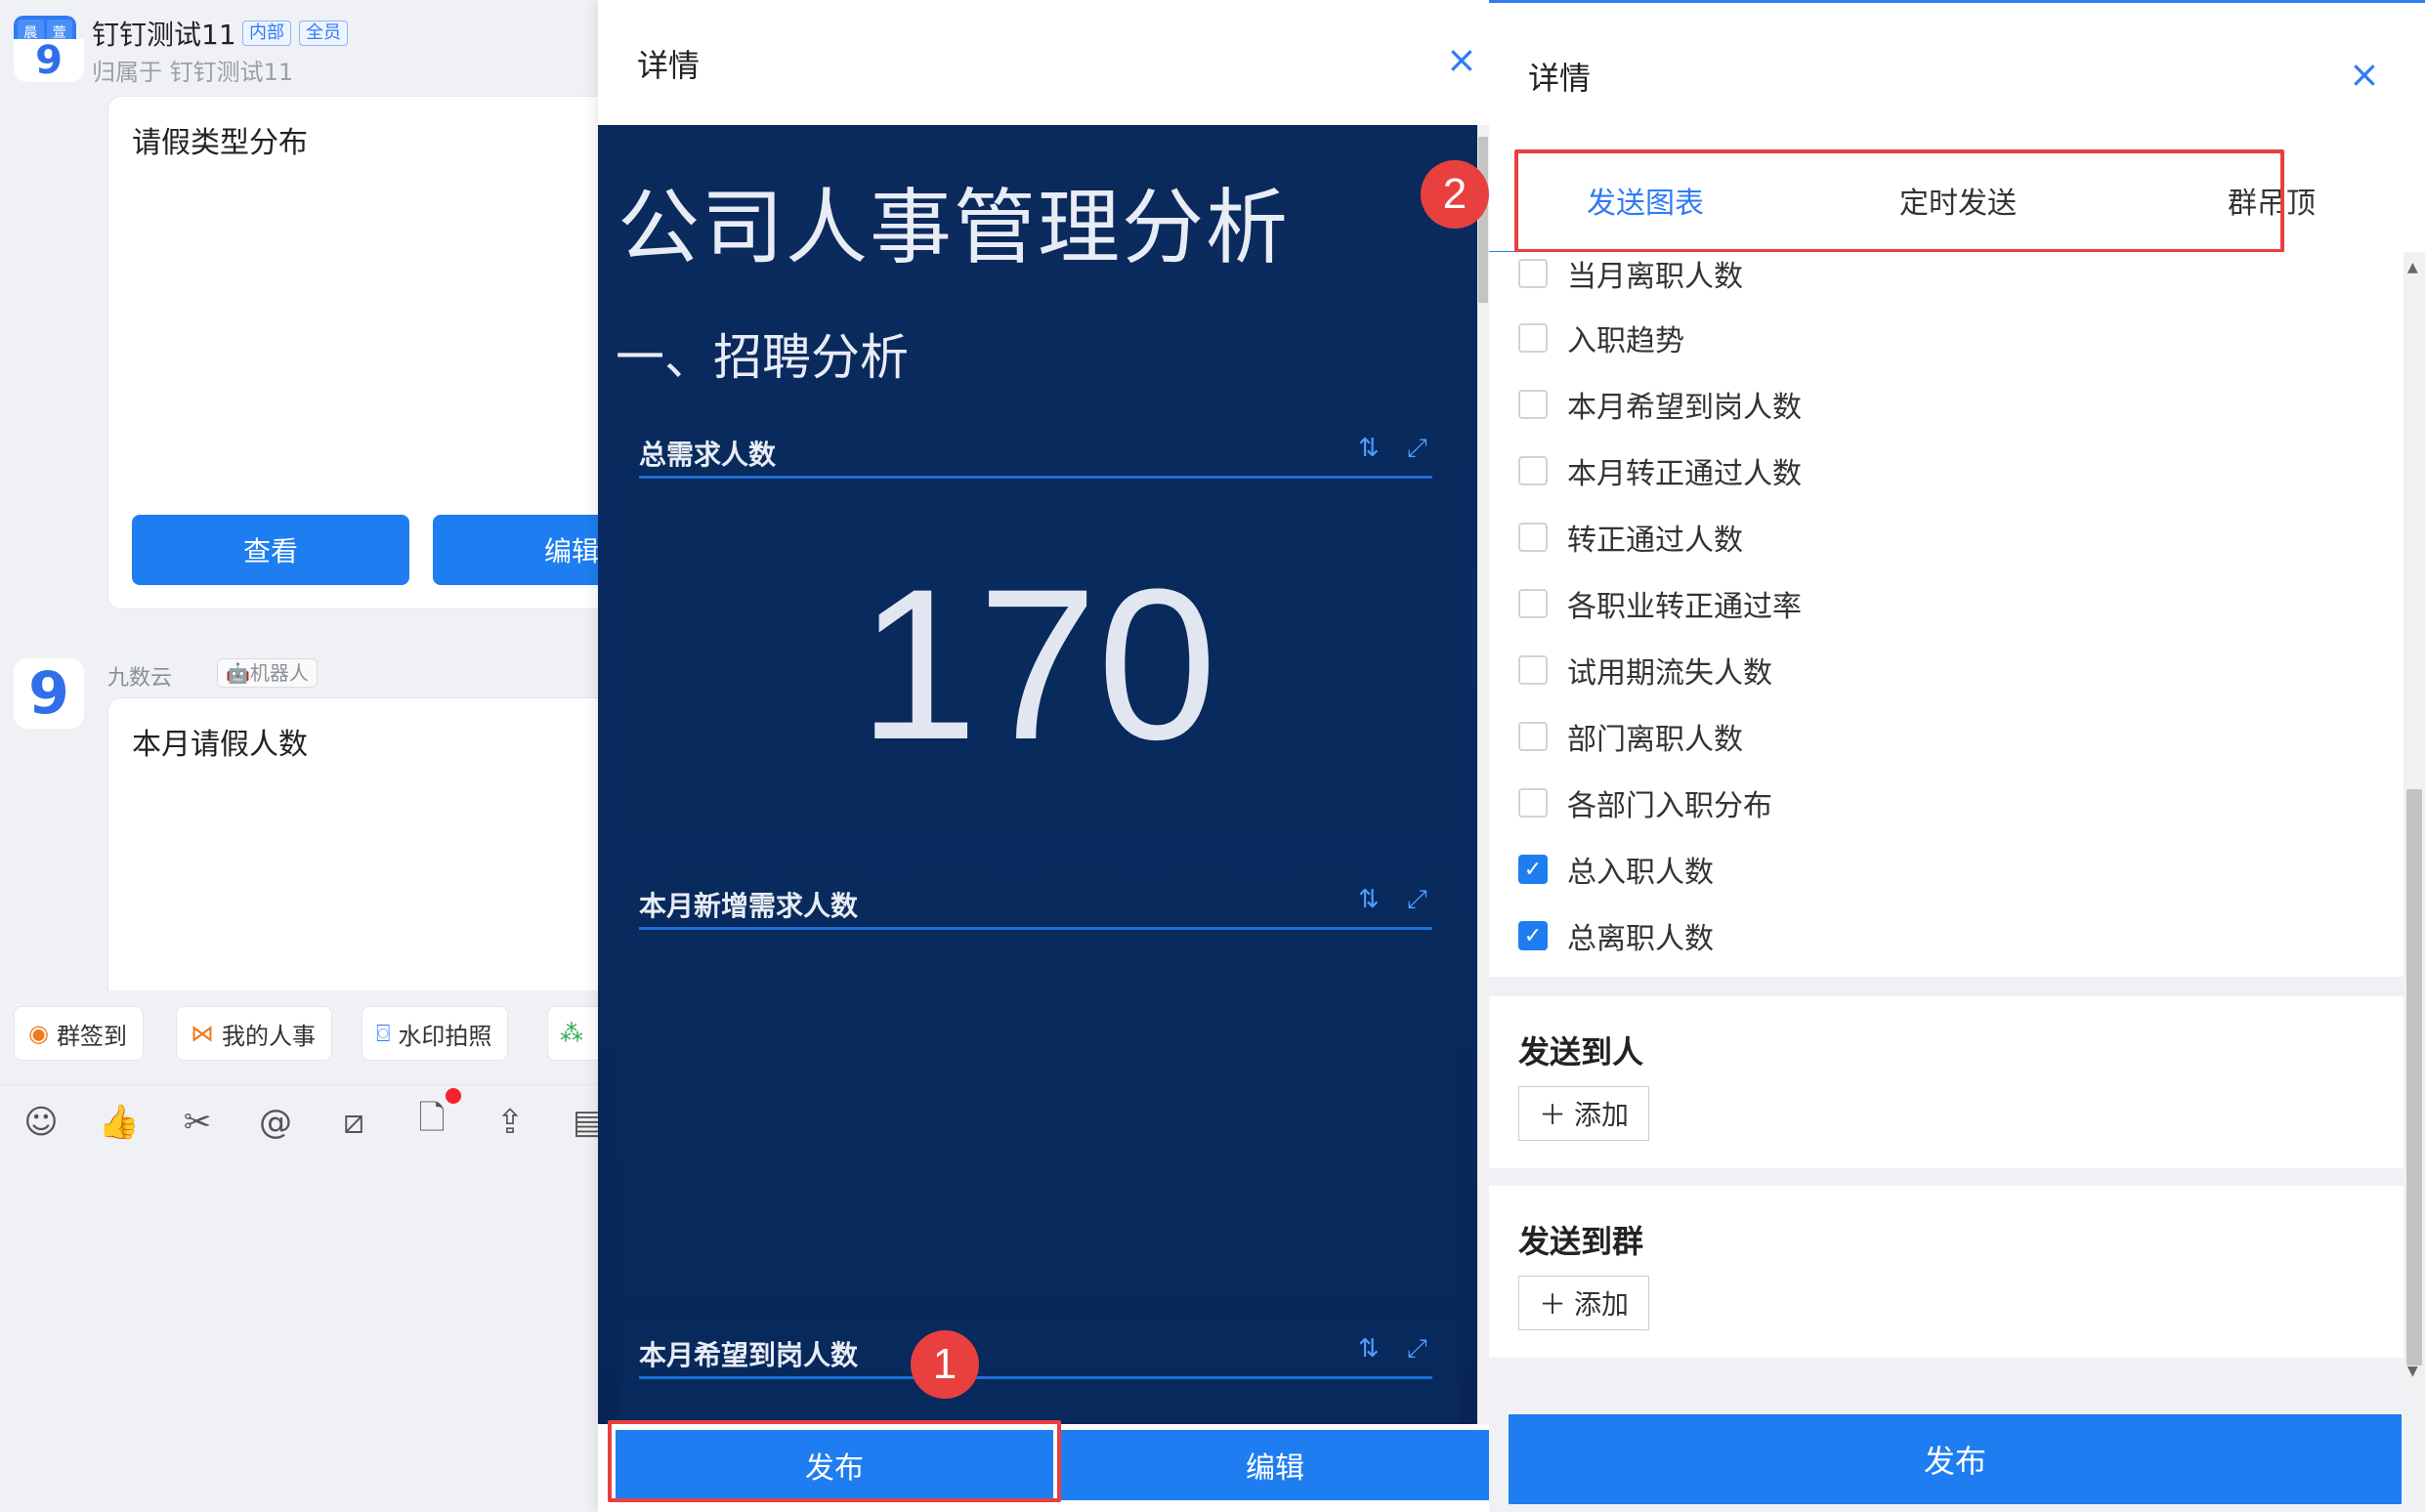 This screenshot has width=2425, height=1512. I want to click on chart-option-label: 总离职人数, so click(1641, 939).